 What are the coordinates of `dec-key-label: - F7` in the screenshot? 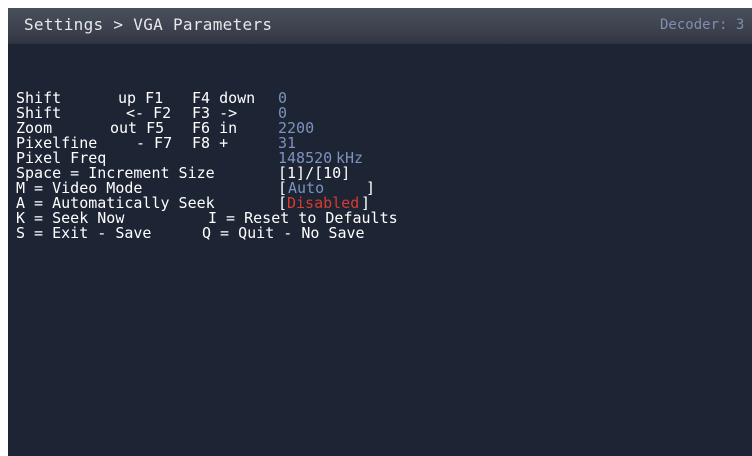 It's located at (154, 143).